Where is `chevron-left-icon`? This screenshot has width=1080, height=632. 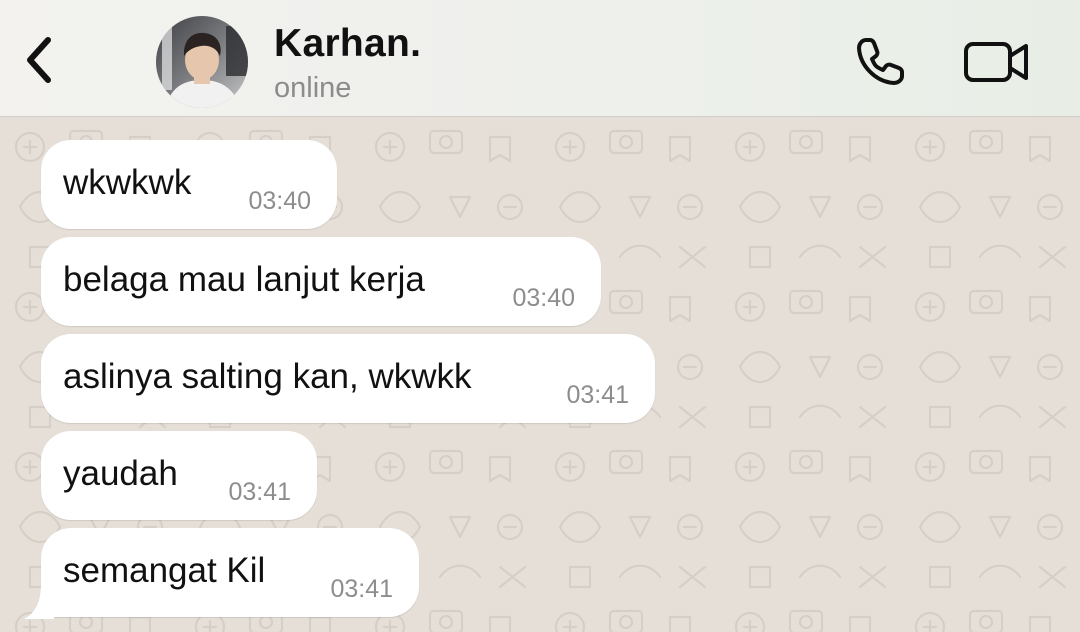 chevron-left-icon is located at coordinates (39, 60).